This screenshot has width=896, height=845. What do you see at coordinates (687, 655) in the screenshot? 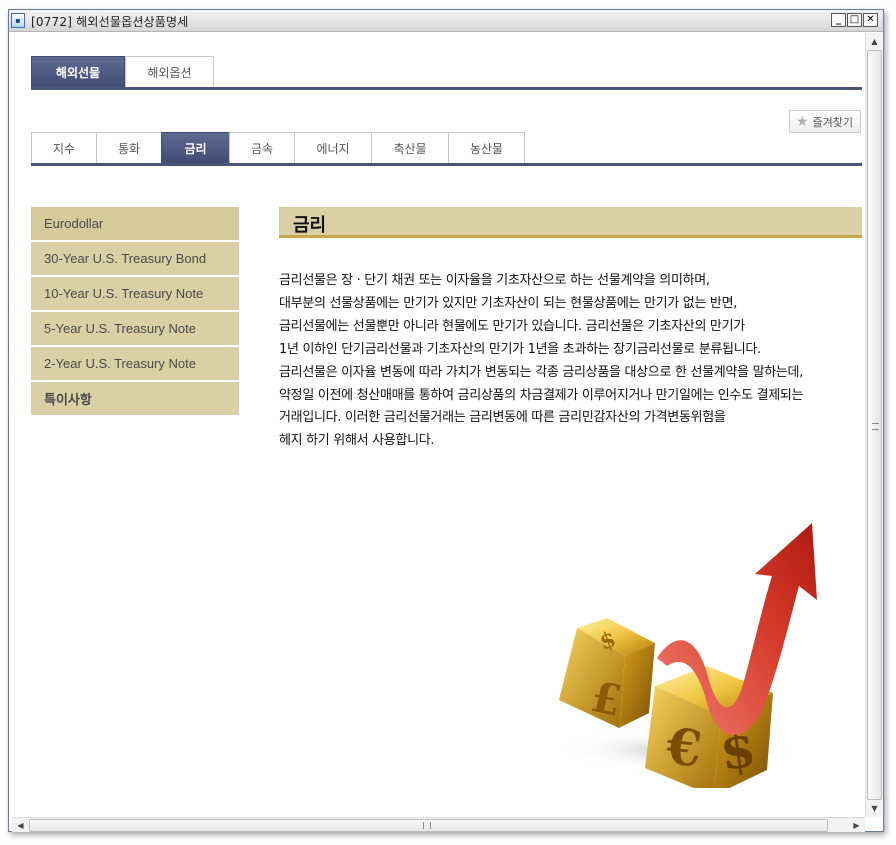
I see `currency-dice-rising-arrow-image: £ $ € $` at bounding box center [687, 655].